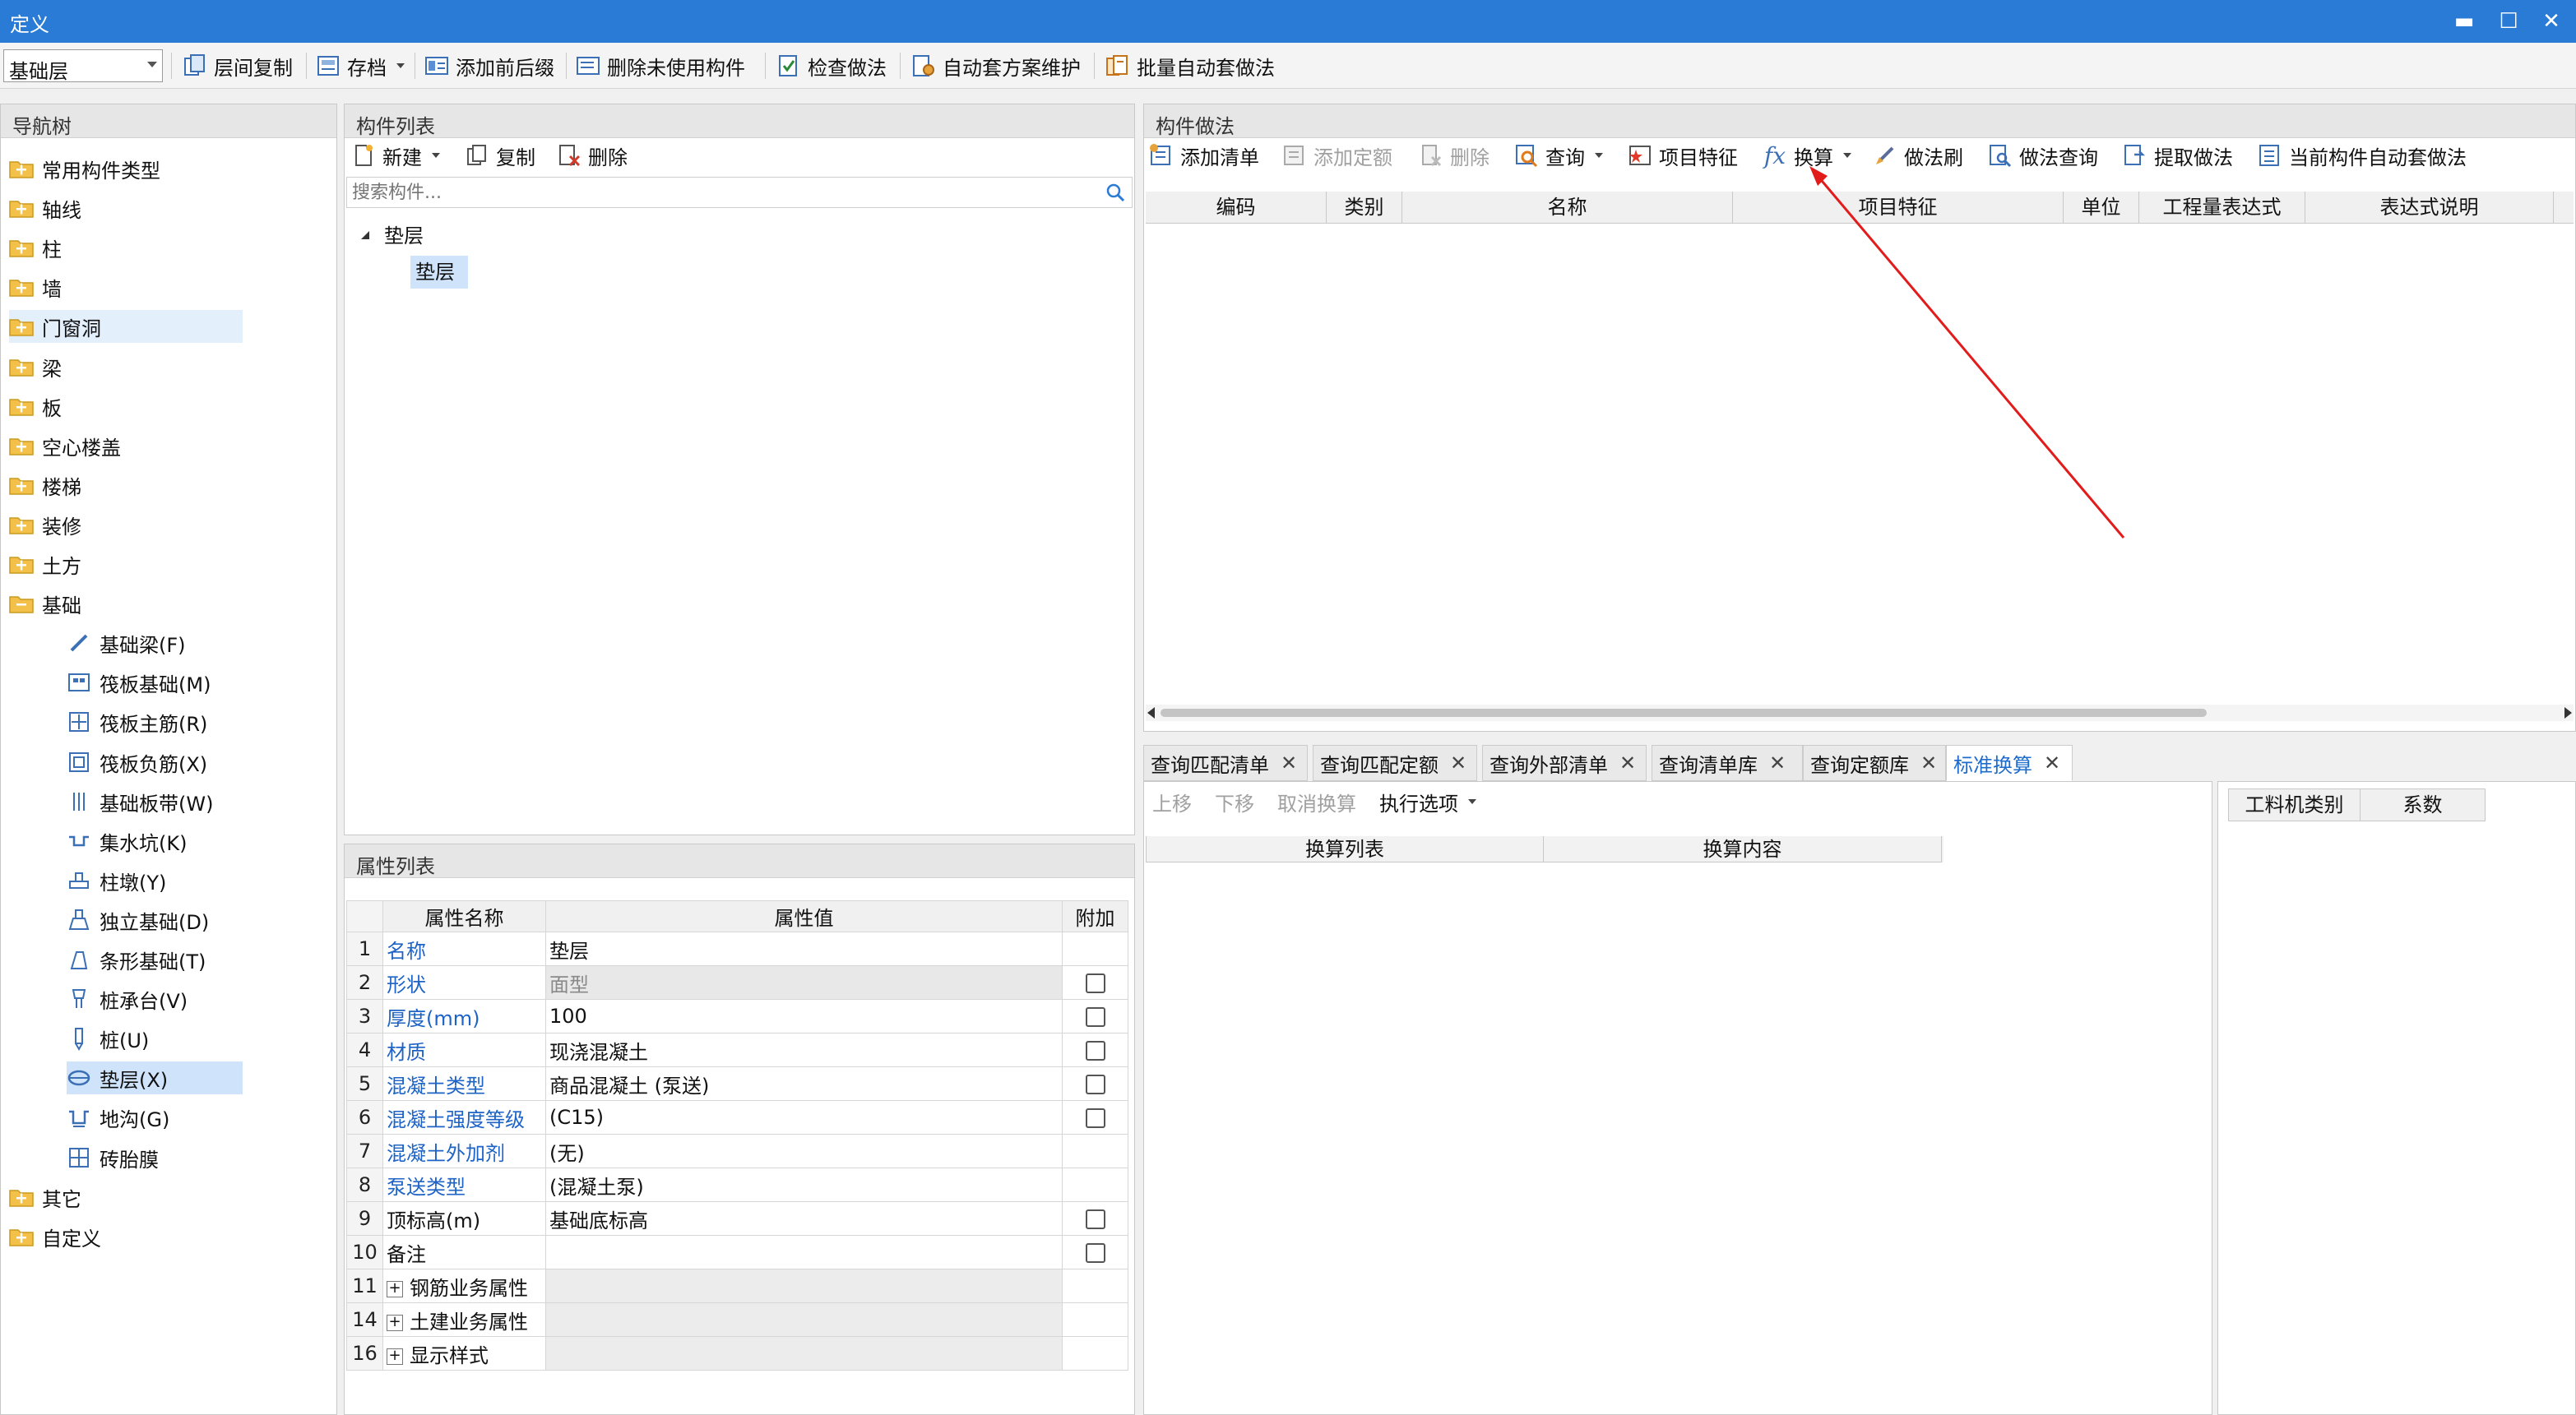  I want to click on property-row: 11 + 钢筋业务属性, so click(737, 1286).